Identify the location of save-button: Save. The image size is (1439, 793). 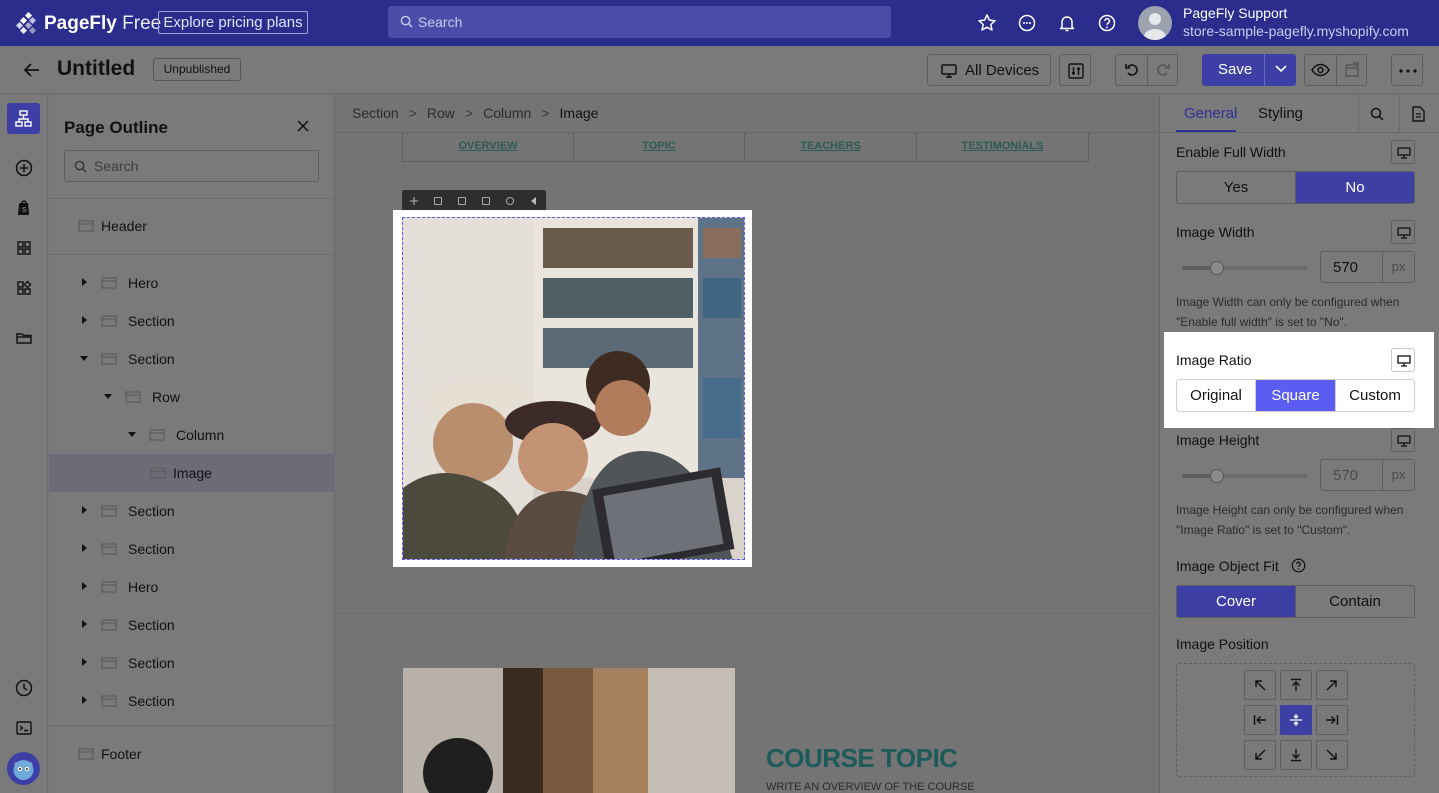
(1249, 70).